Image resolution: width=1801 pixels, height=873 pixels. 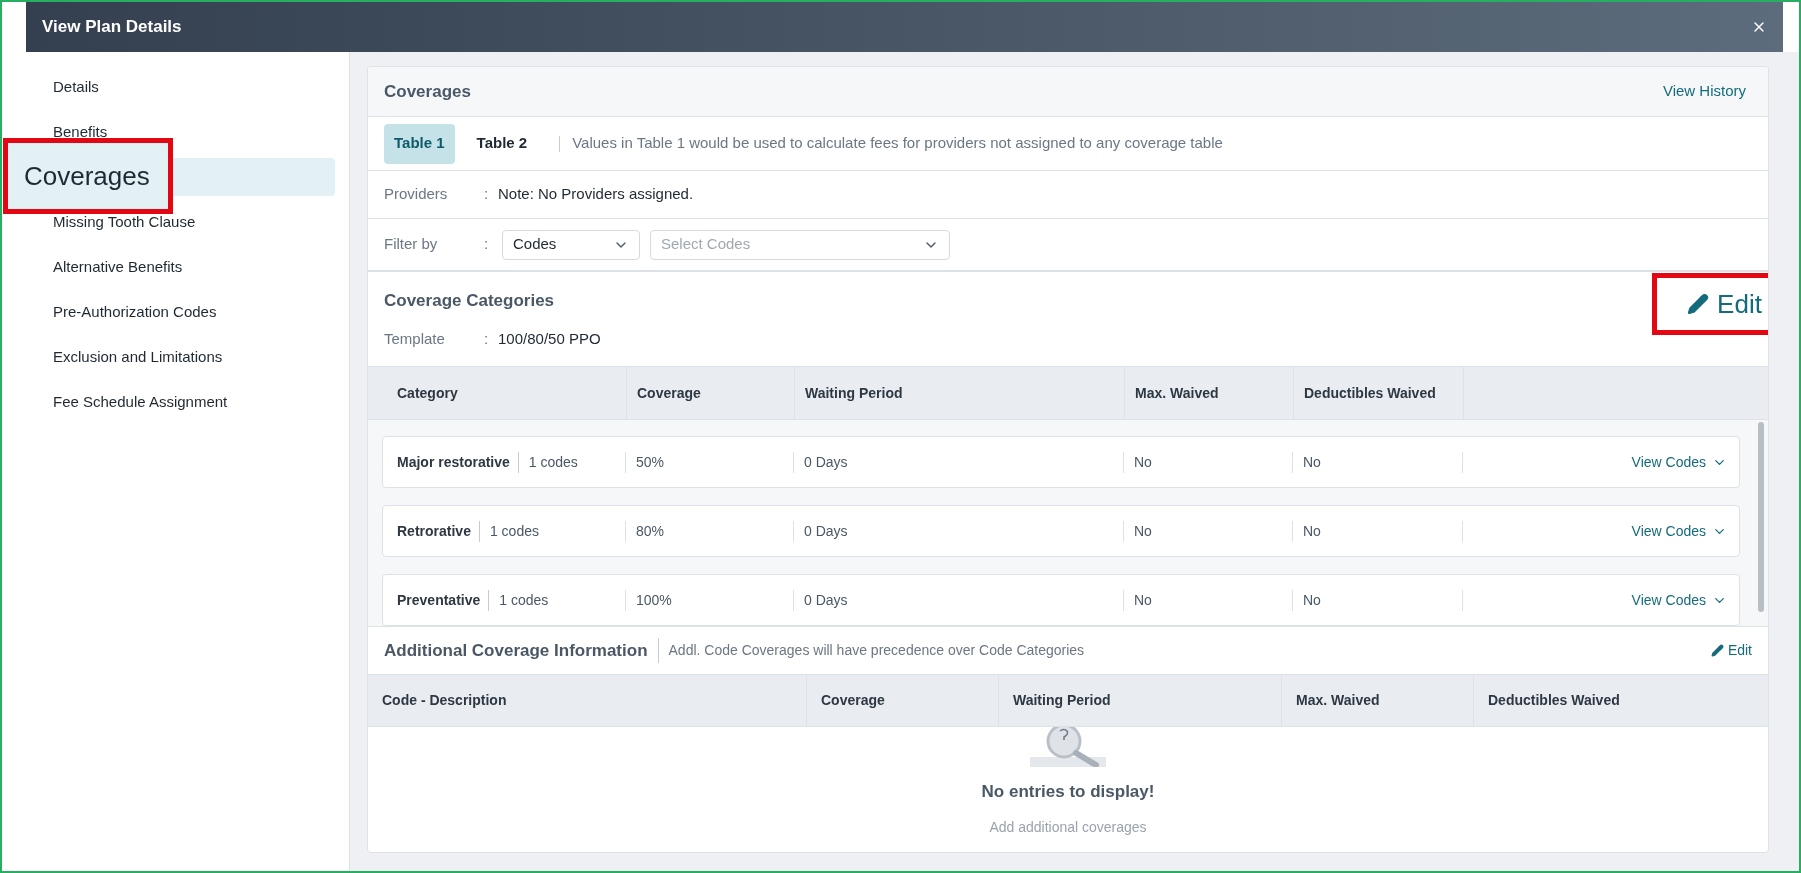 What do you see at coordinates (876, 650) in the screenshot?
I see `section-note: Addl. Code Coverages will have precedence over Code Categories` at bounding box center [876, 650].